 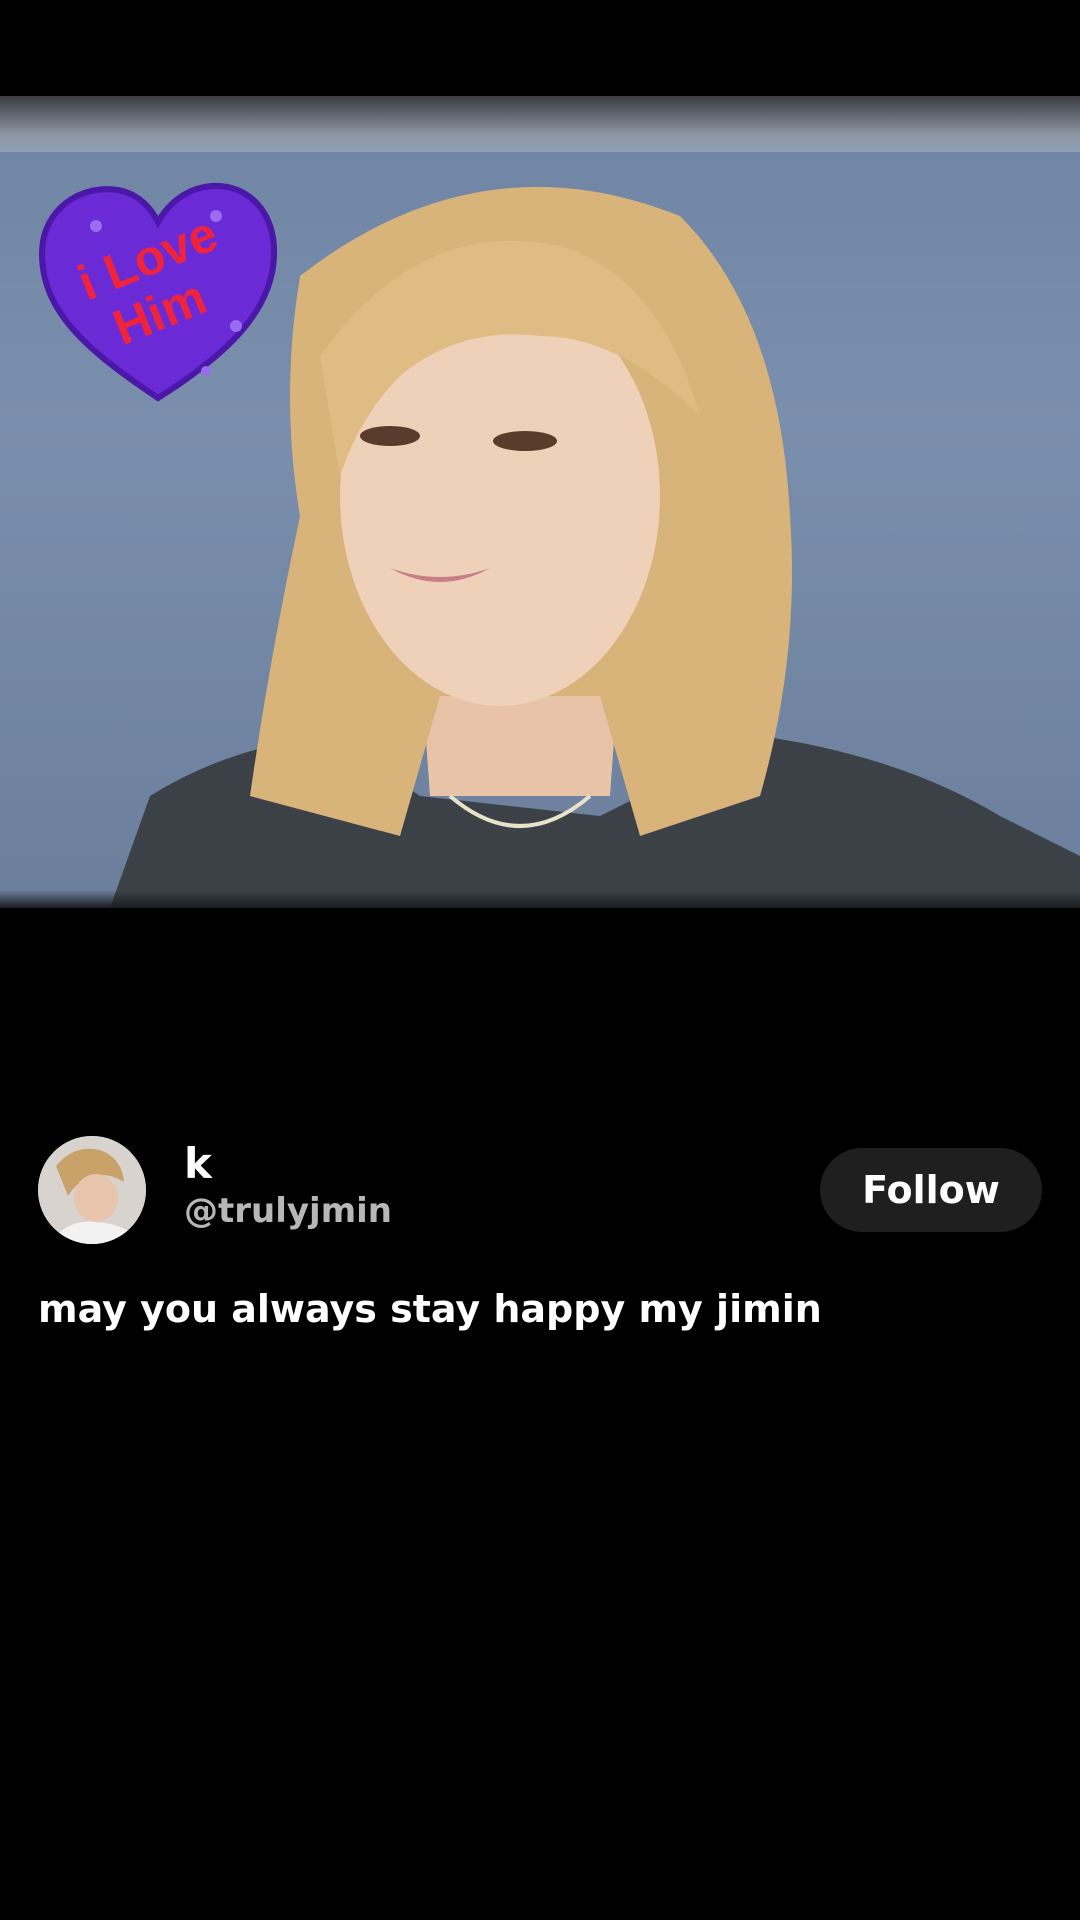 What do you see at coordinates (198, 1164) in the screenshot?
I see `author-display-name: k` at bounding box center [198, 1164].